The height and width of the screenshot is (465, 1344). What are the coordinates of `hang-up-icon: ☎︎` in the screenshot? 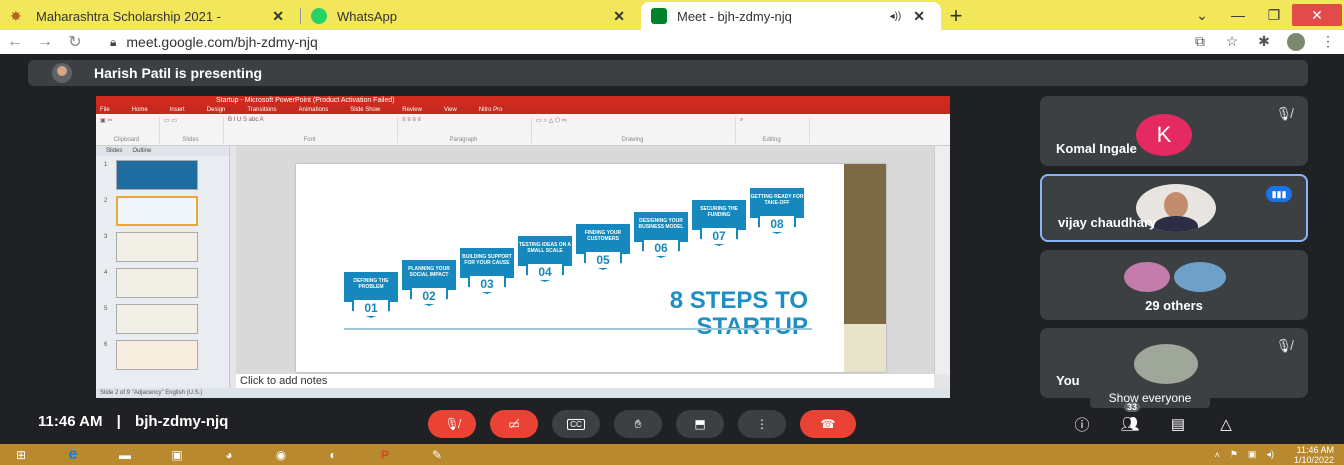 It's located at (828, 424).